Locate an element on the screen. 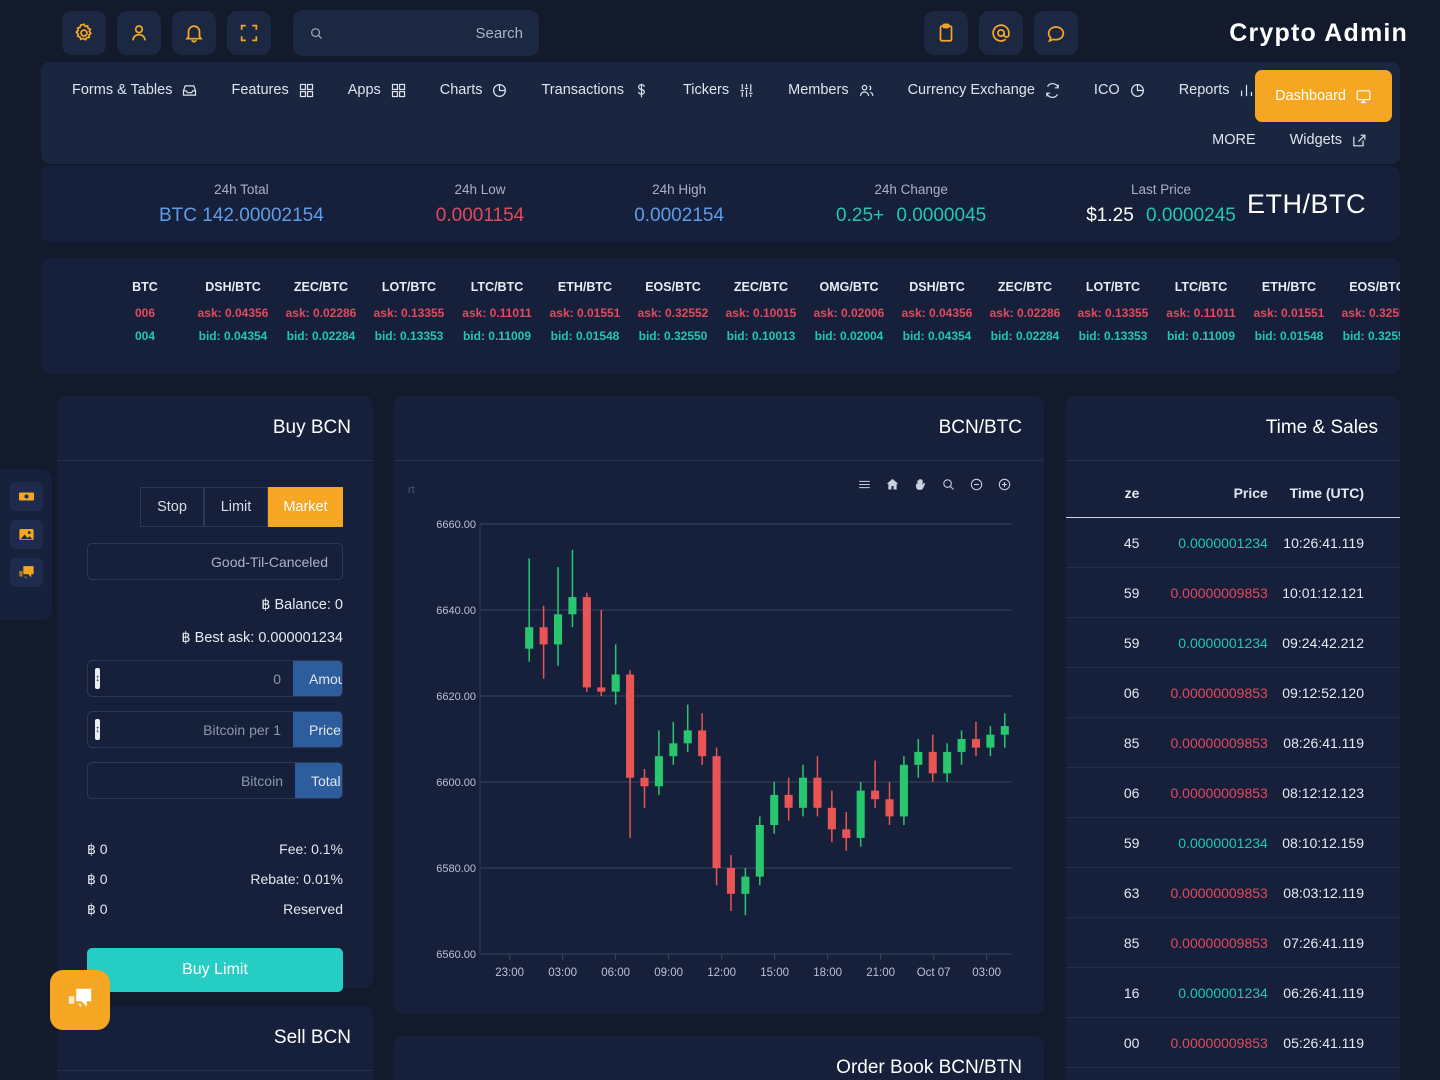 The height and width of the screenshot is (1080, 1440). table-row: 16 0.0000001234 06:26:41.119 is located at coordinates (1233, 993).